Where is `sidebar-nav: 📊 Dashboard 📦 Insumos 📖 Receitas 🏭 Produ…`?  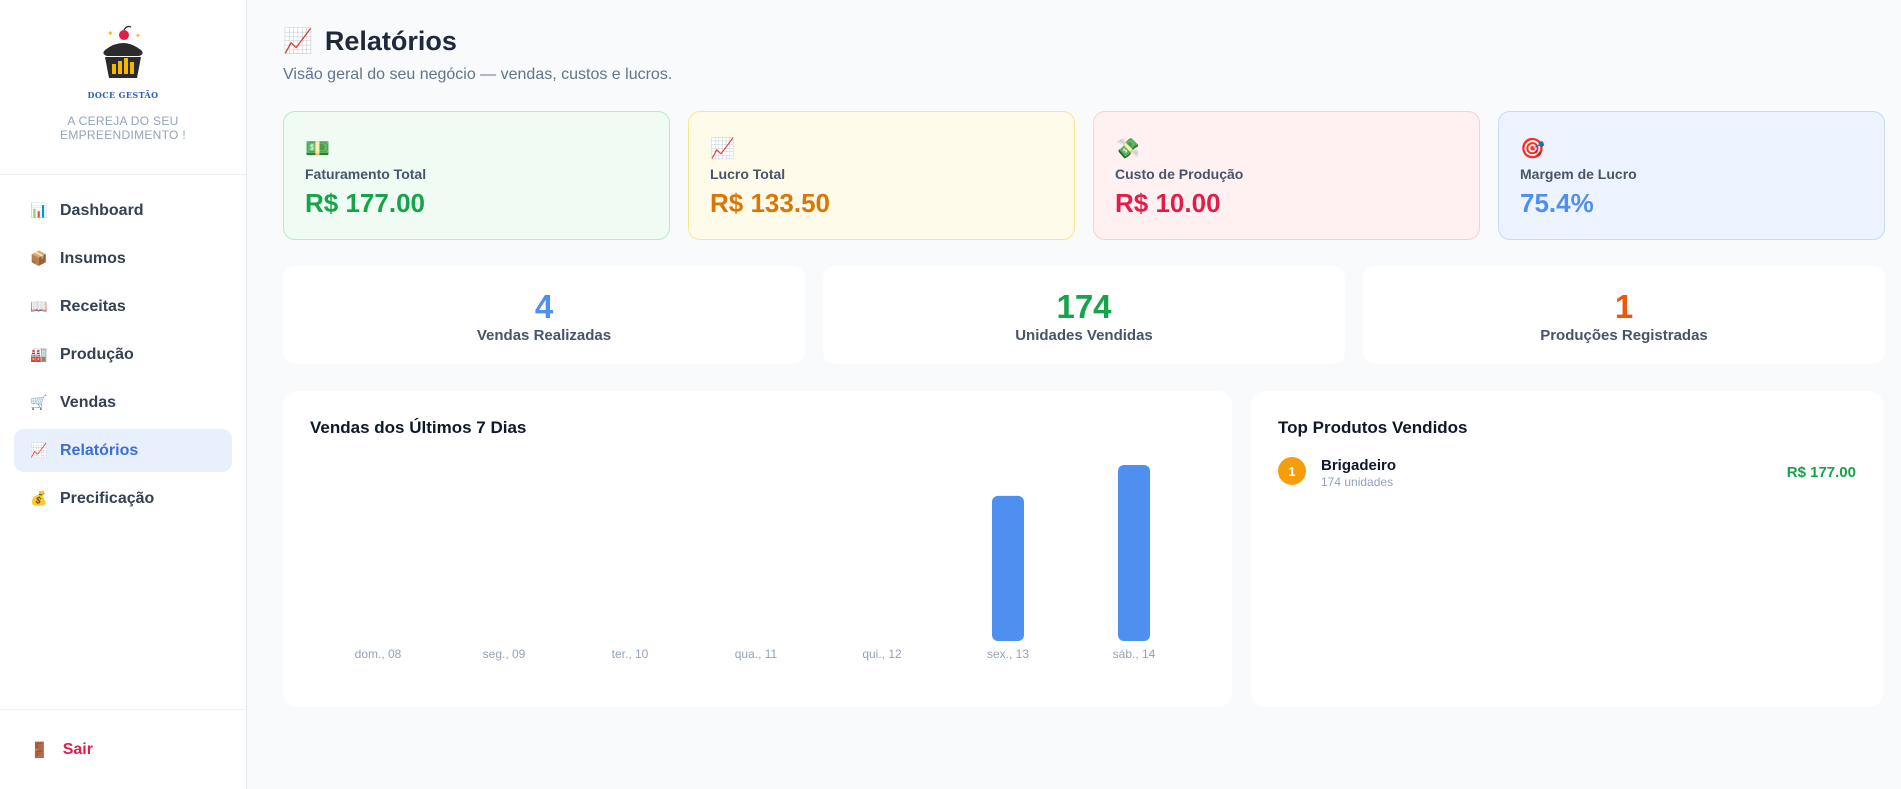 sidebar-nav: 📊 Dashboard 📦 Insumos 📖 Receitas 🏭 Produ… is located at coordinates (123, 347).